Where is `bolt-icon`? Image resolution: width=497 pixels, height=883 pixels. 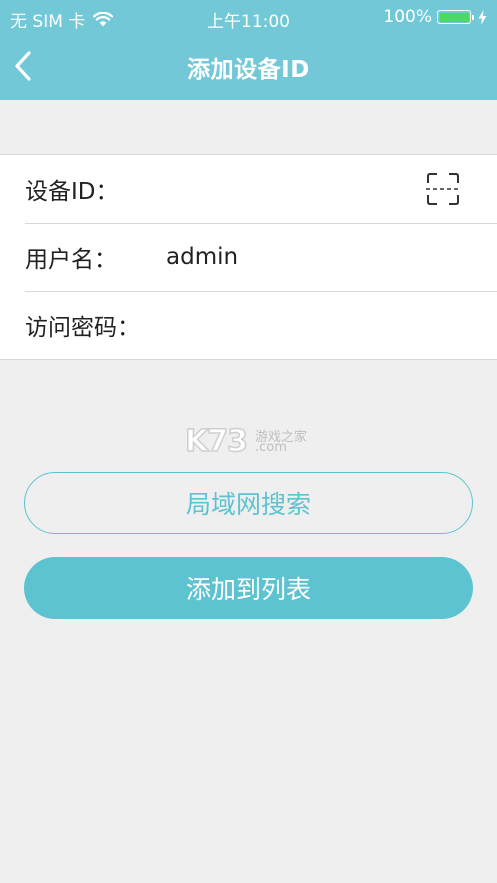
bolt-icon is located at coordinates (482, 17).